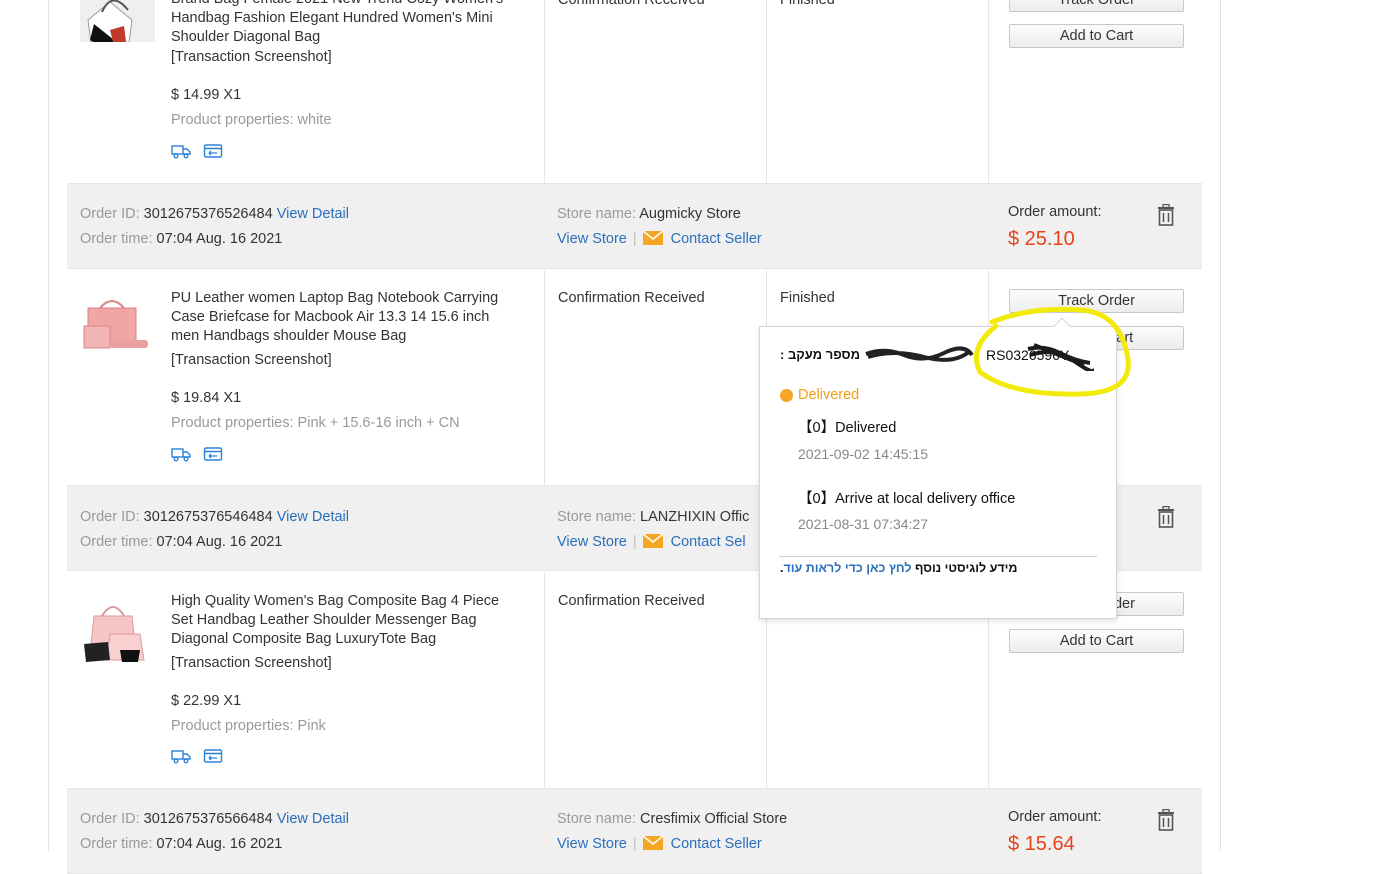 This screenshot has height=874, width=1380. What do you see at coordinates (690, 214) in the screenshot?
I see `store-name: Augmicky Store` at bounding box center [690, 214].